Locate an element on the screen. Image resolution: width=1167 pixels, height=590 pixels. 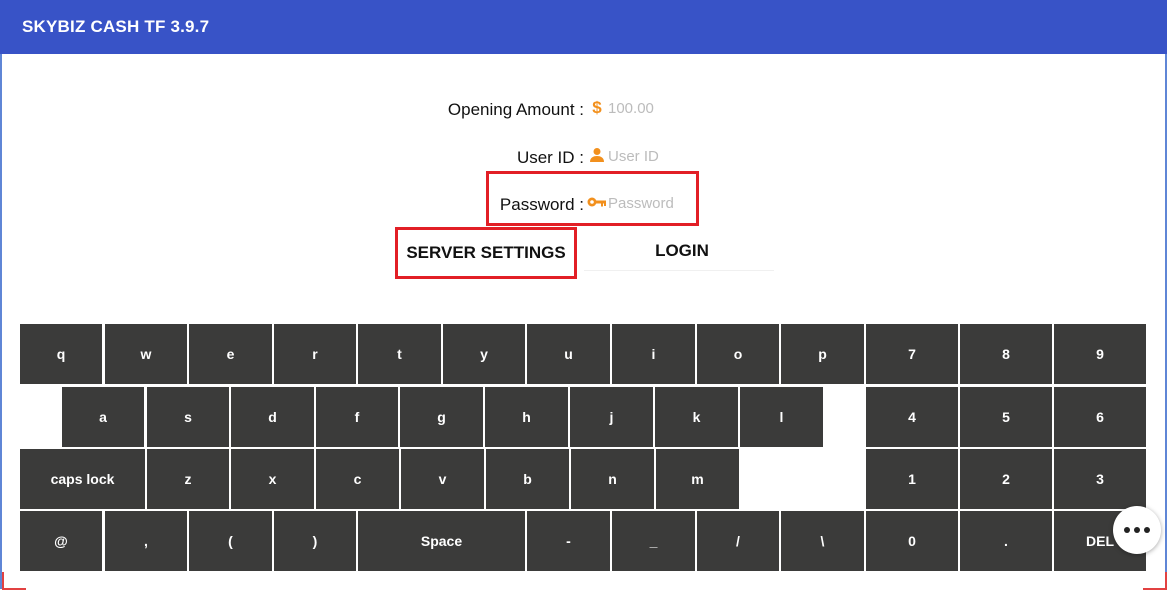
dollar-icon: $ is located at coordinates (597, 107).